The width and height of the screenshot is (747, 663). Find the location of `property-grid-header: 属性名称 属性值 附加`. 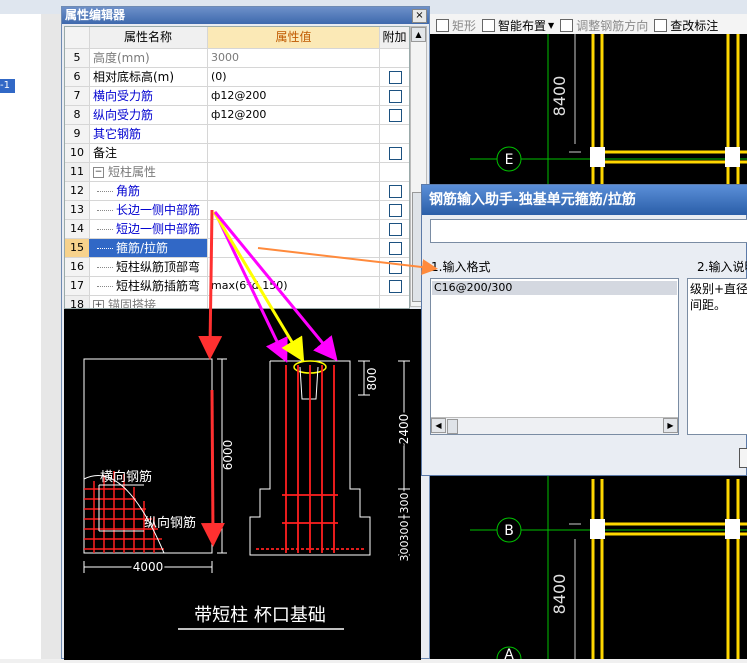

property-grid-header: 属性名称 属性值 附加 is located at coordinates (237, 38).